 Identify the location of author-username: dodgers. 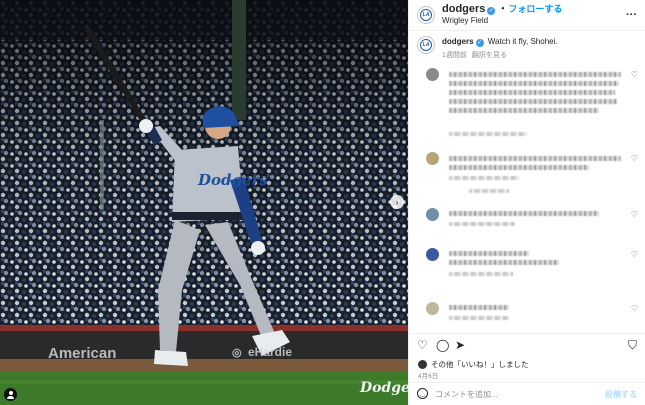
(463, 9).